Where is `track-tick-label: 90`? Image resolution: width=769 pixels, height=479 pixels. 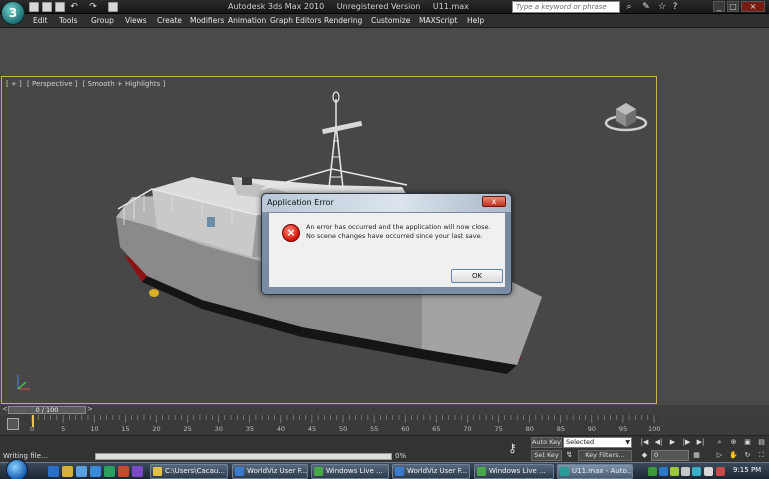 track-tick-label: 90 is located at coordinates (592, 429).